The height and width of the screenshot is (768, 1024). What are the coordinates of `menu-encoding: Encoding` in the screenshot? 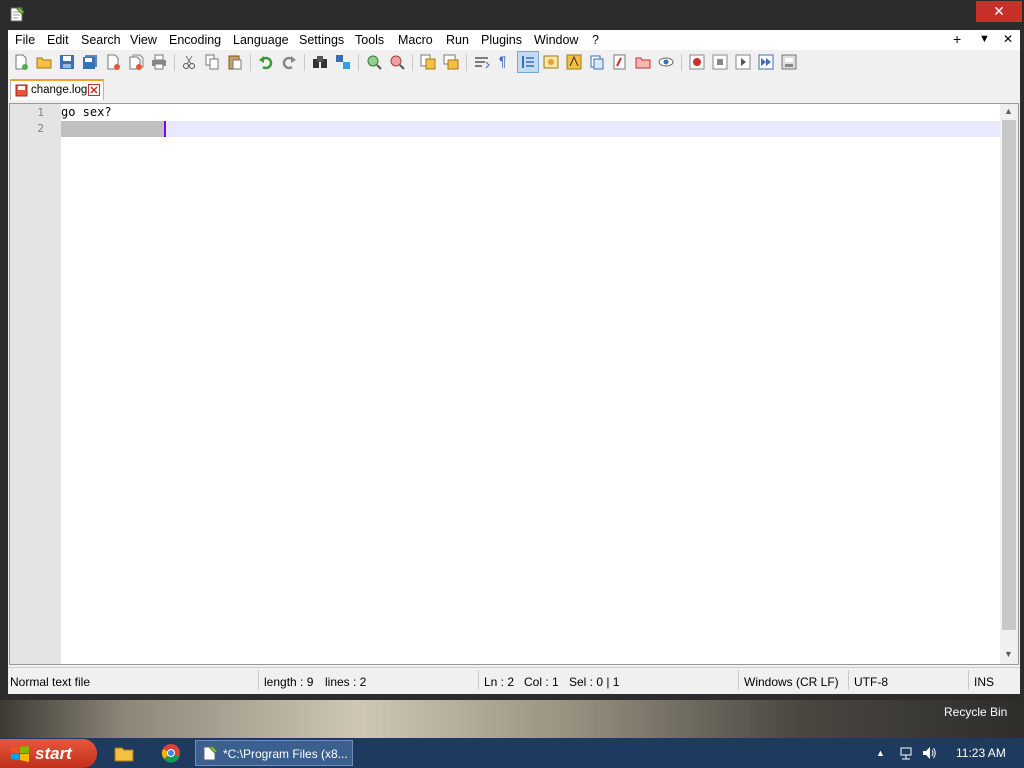 It's located at (195, 40).